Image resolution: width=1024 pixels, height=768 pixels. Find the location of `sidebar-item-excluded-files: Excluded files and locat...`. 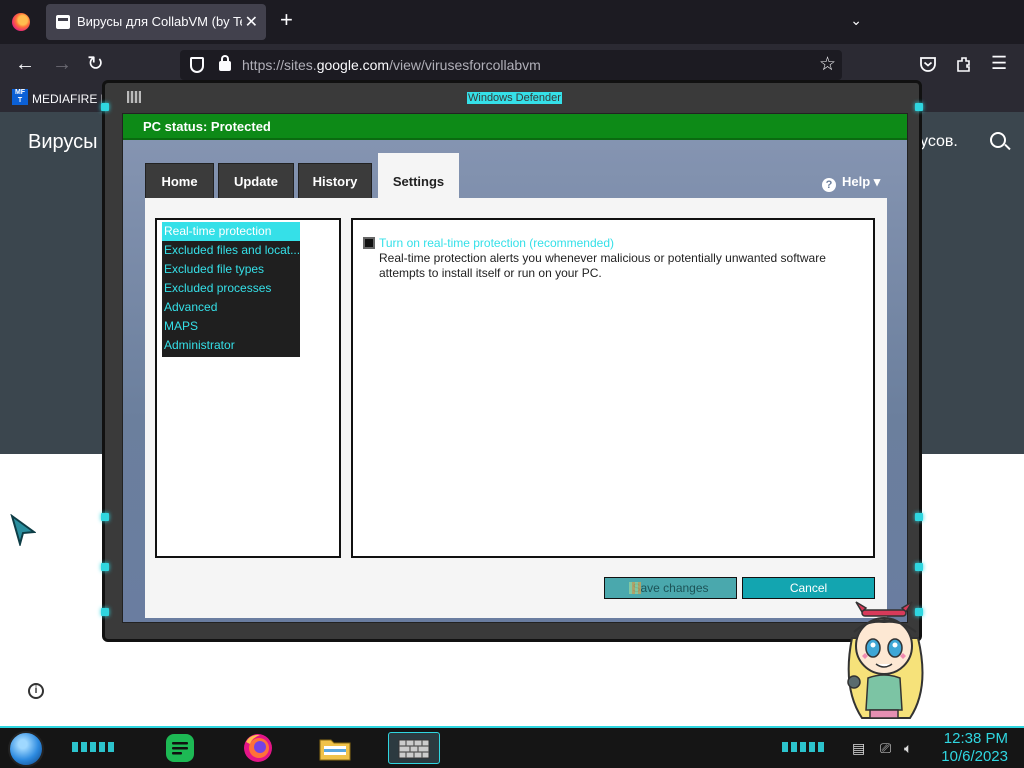

sidebar-item-excluded-files: Excluded files and locat... is located at coordinates (231, 250).